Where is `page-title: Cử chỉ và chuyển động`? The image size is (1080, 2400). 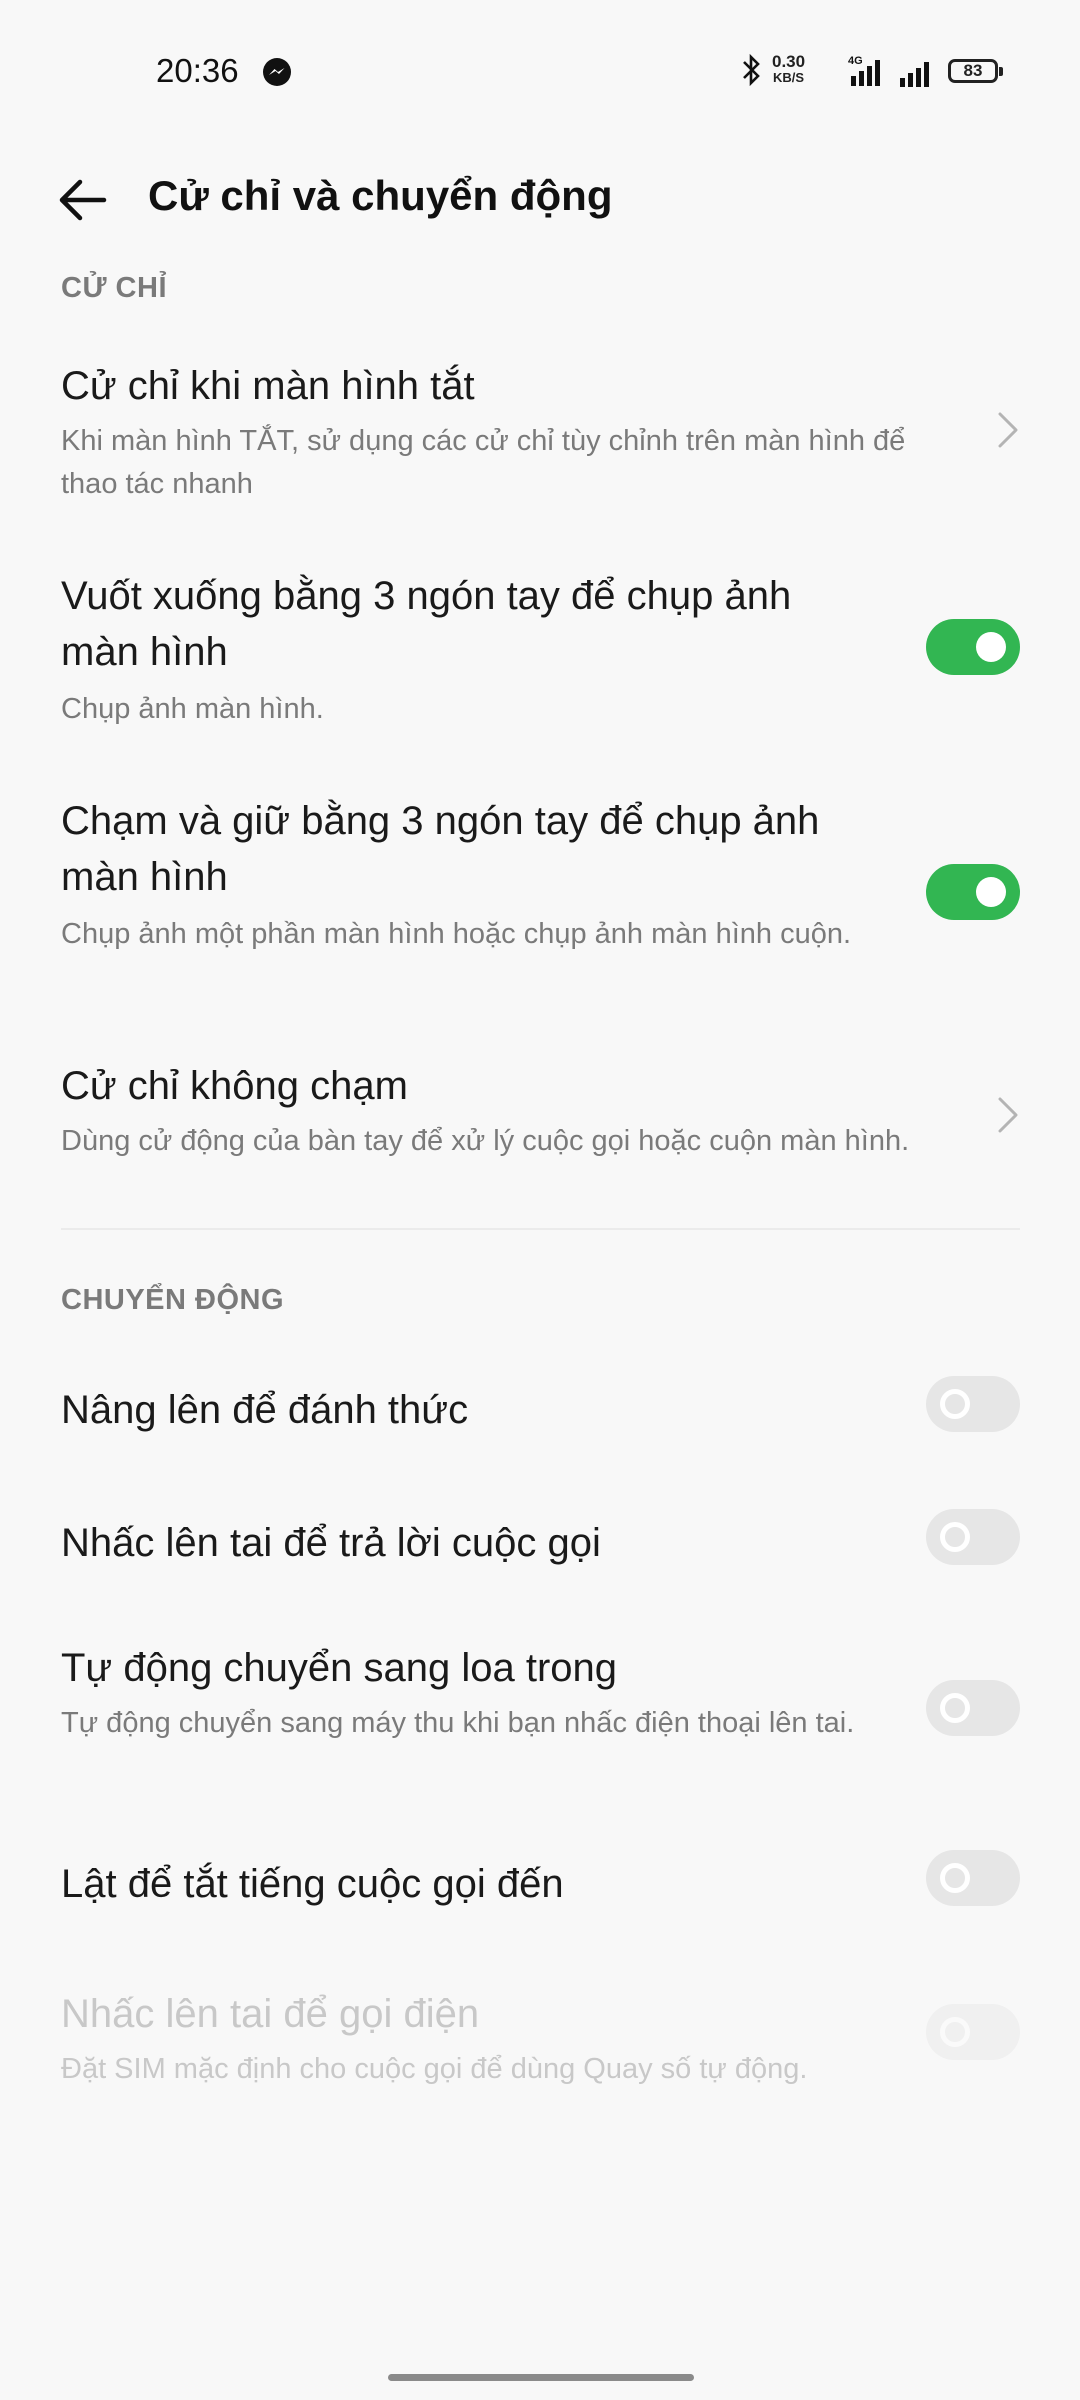
page-title: Cử chỉ và chuyển động is located at coordinates (380, 195).